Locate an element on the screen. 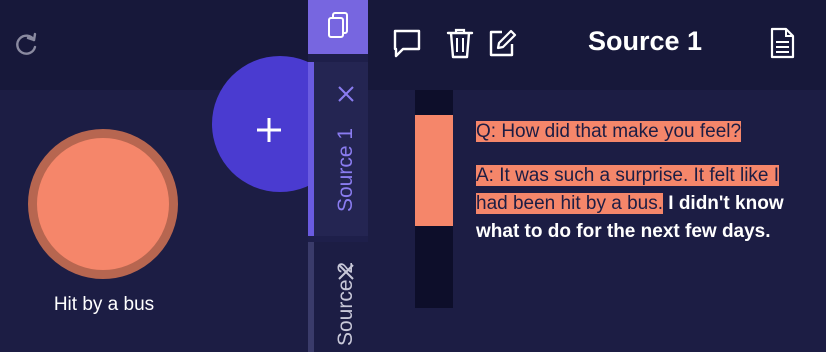 The image size is (826, 352). edit-icon is located at coordinates (502, 43).